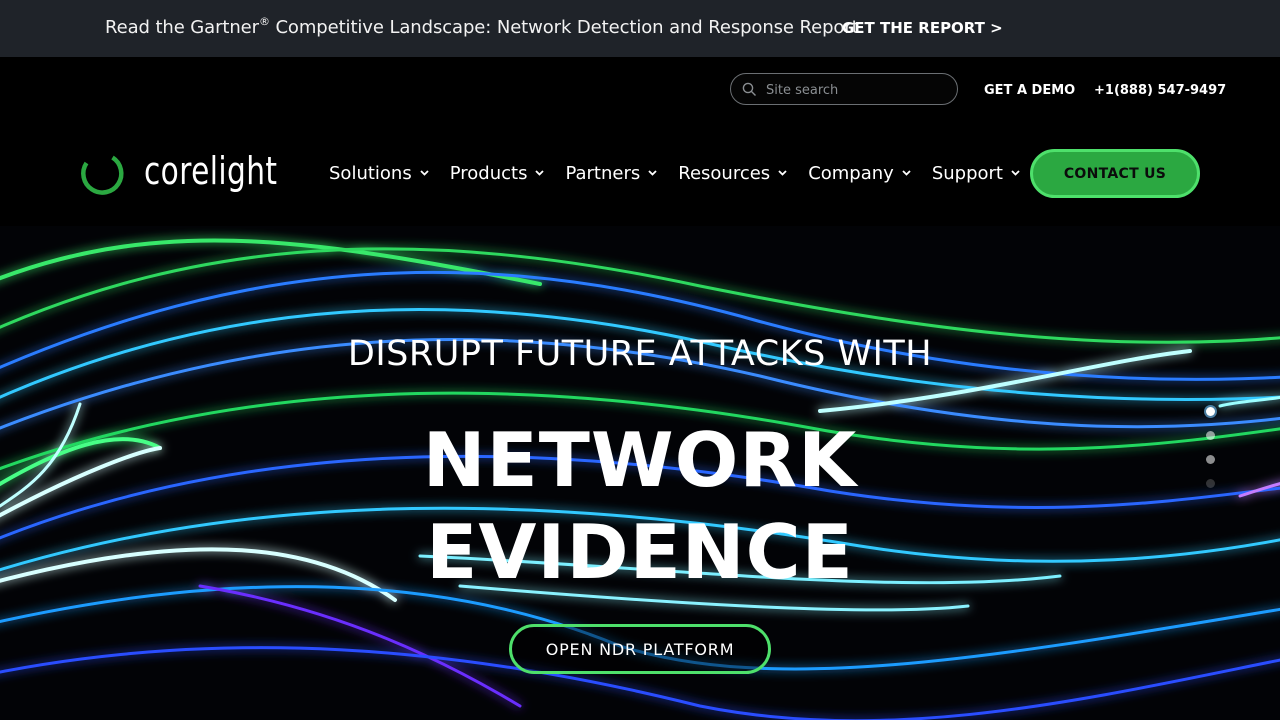  Describe the element at coordinates (856, 90) in the screenshot. I see `search-input` at that location.